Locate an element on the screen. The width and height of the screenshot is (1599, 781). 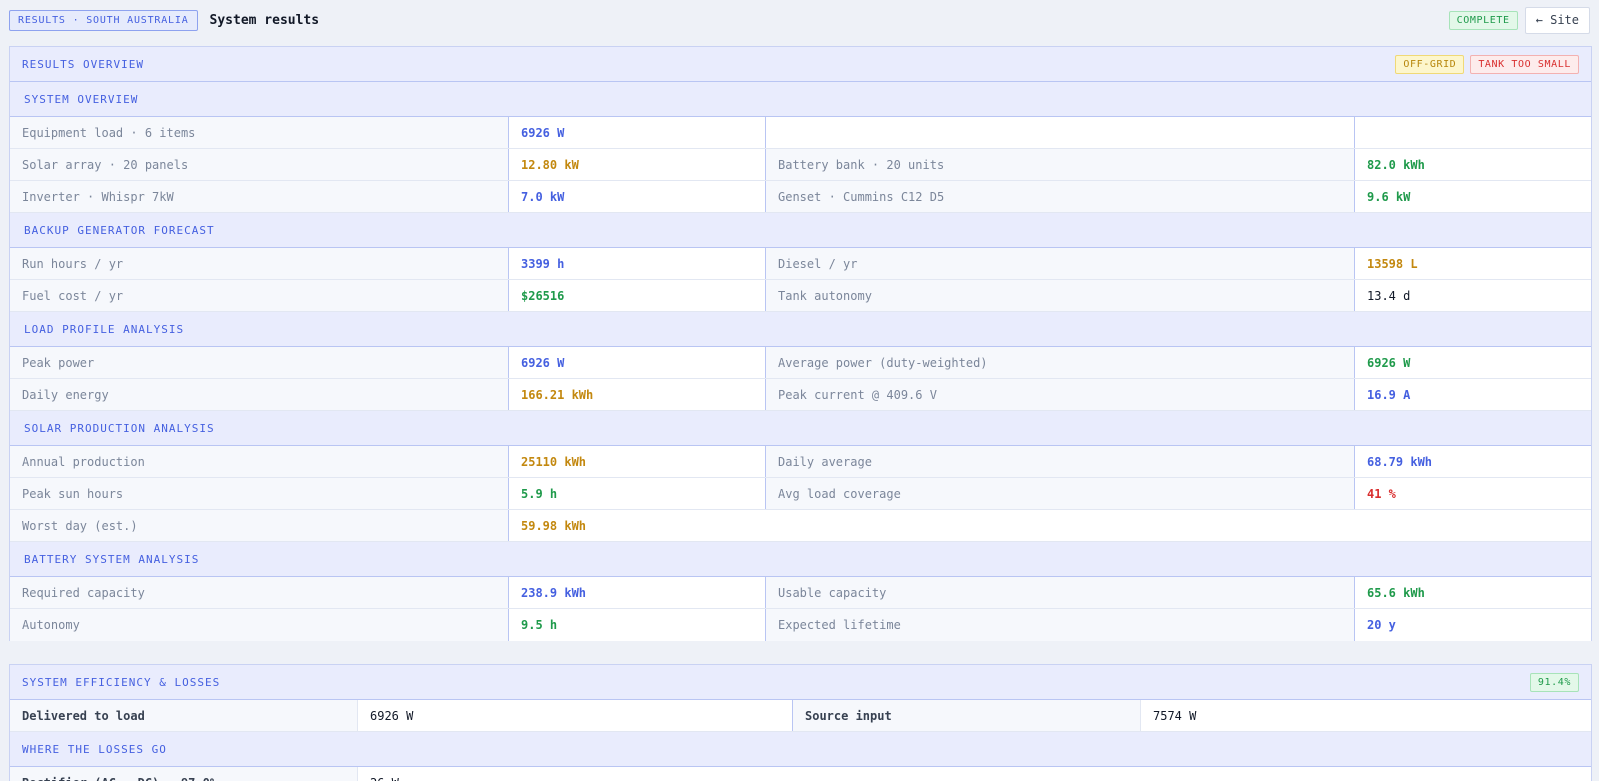
row-label: Required capacity is located at coordinates (259, 592).